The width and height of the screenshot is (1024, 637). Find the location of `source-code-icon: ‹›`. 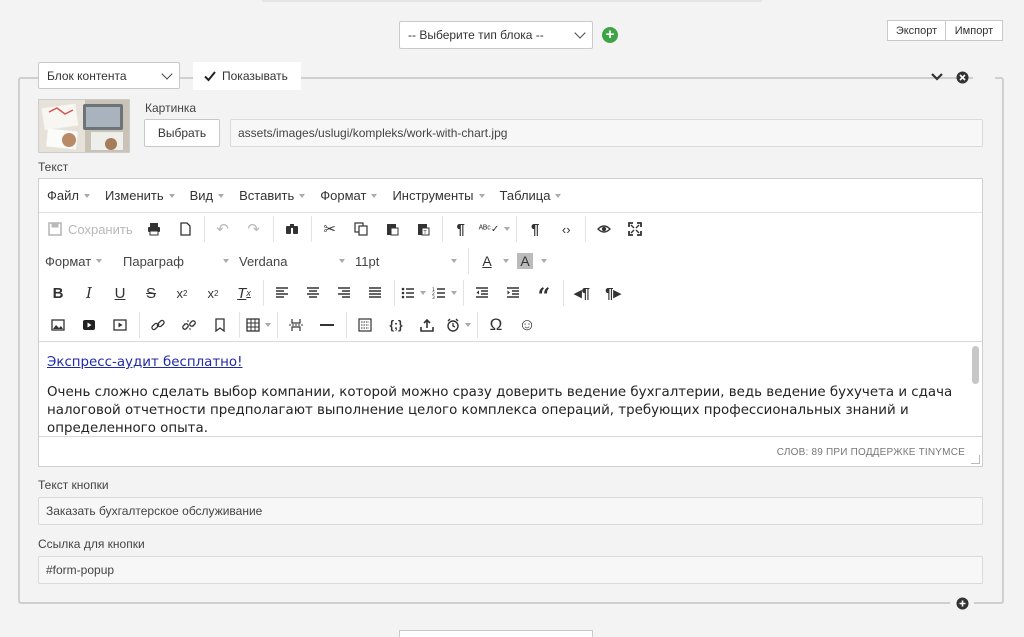

source-code-icon: ‹› is located at coordinates (566, 229).